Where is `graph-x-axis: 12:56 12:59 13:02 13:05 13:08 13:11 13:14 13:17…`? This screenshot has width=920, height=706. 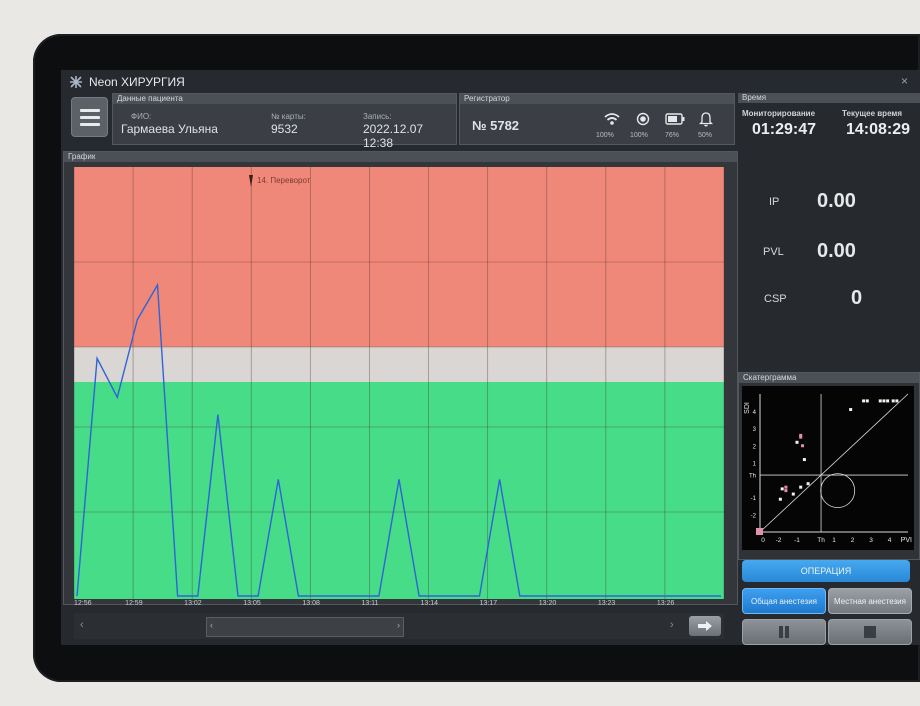 graph-x-axis: 12:56 12:59 13:02 13:05 13:08 13:11 13:14 13:17… is located at coordinates (399, 605).